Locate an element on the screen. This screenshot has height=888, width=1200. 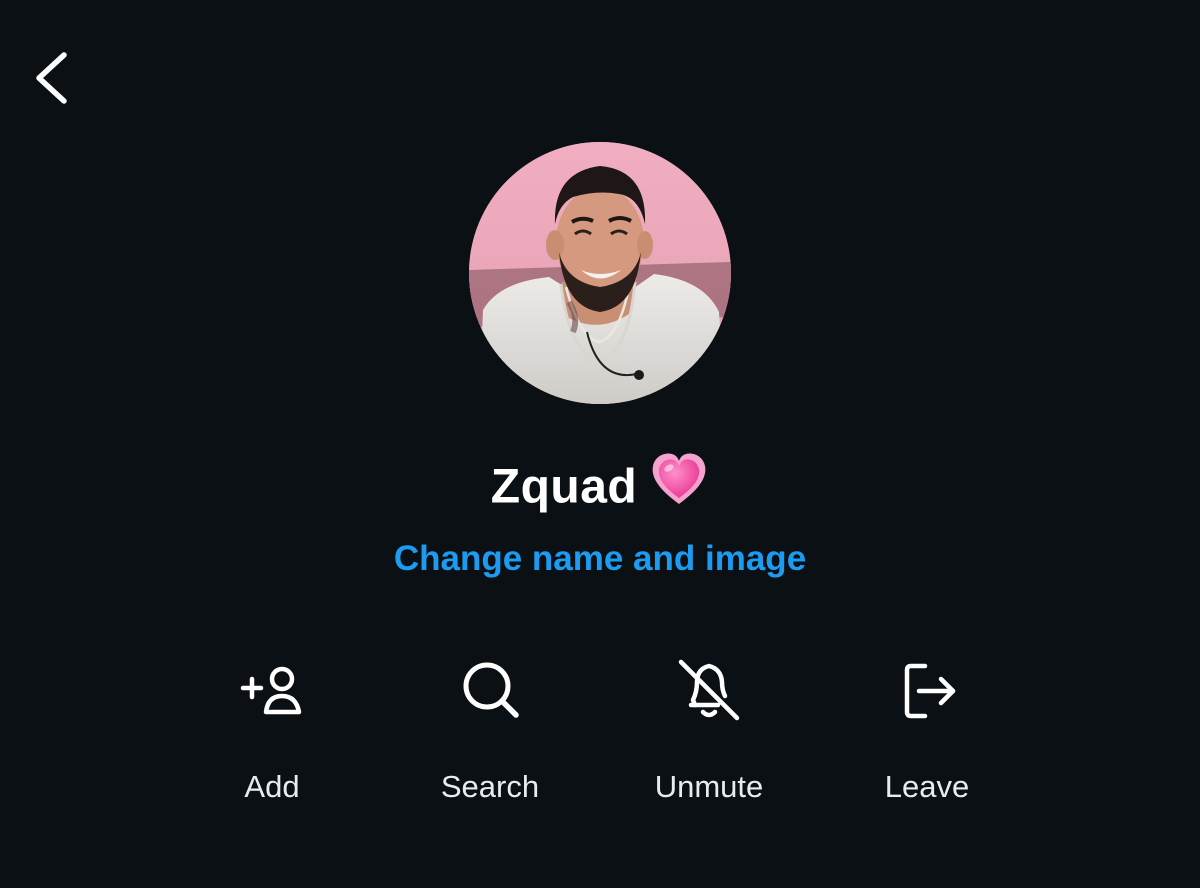
add-person-icon is located at coordinates (272, 690).